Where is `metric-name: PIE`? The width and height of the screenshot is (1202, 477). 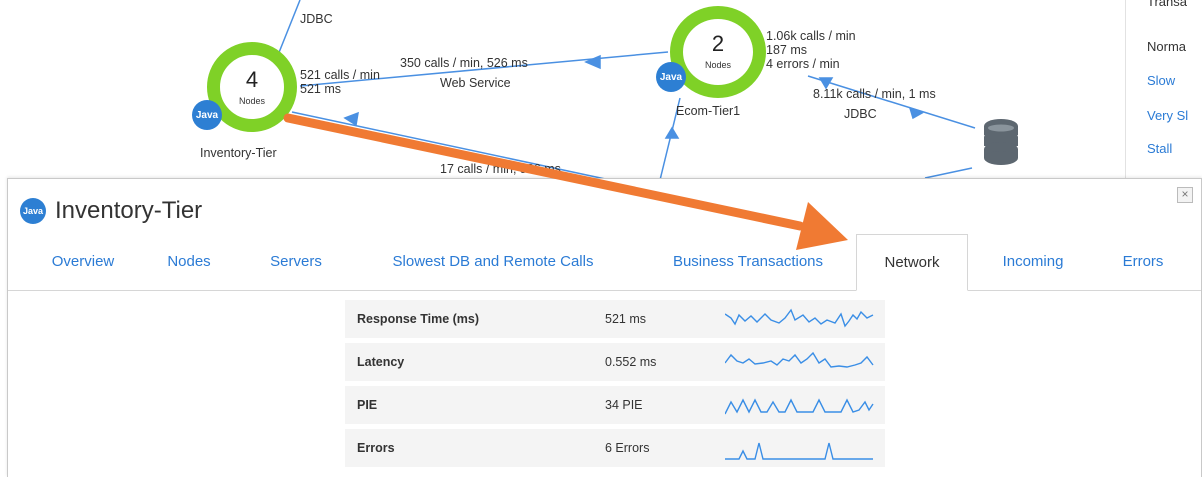
metric-name: PIE is located at coordinates (367, 405).